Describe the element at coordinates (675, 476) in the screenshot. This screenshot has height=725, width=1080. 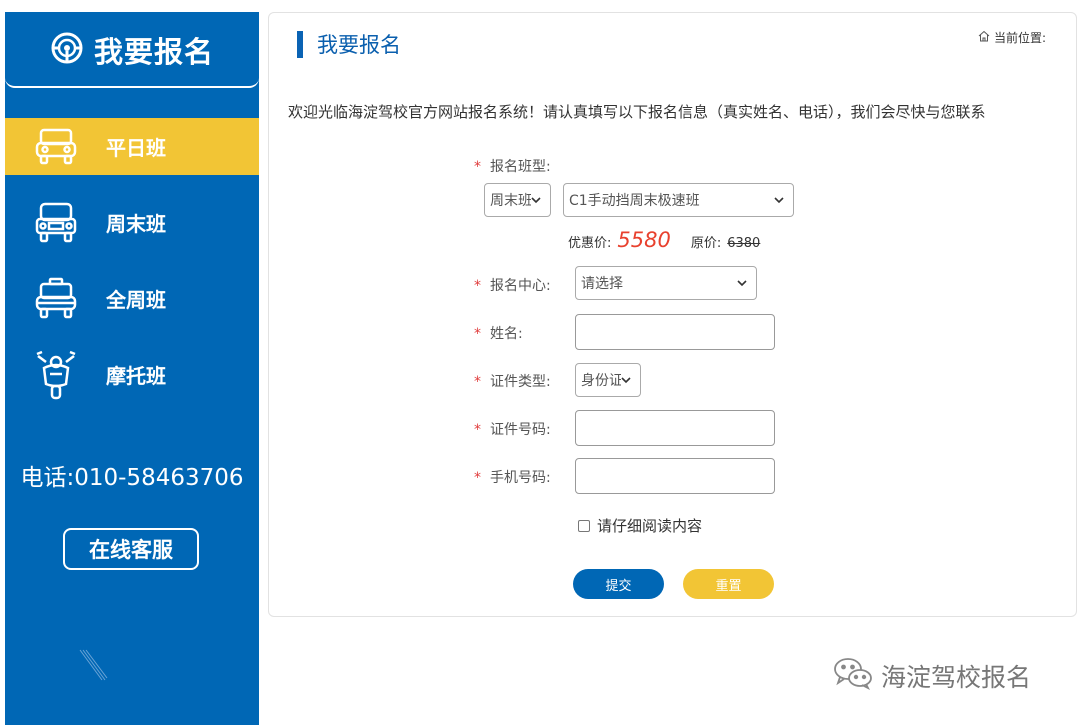
I see `mobile-input` at that location.